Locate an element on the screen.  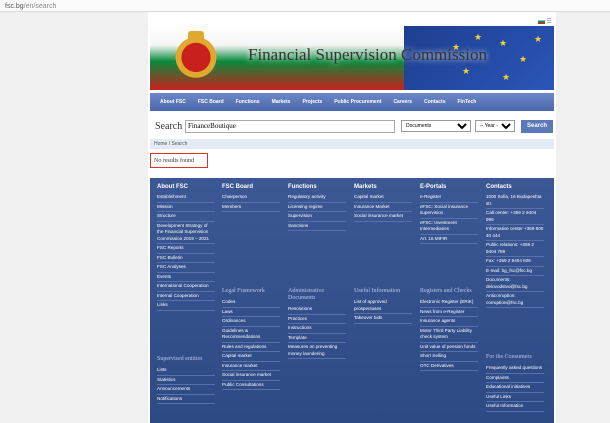
footer-link: Regulatory activity is located at coordinates (317, 198).